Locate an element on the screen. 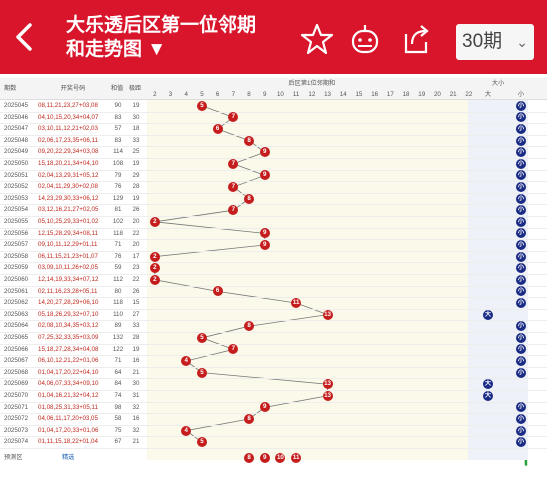  issue-cell: 2025049 is located at coordinates (16, 152).